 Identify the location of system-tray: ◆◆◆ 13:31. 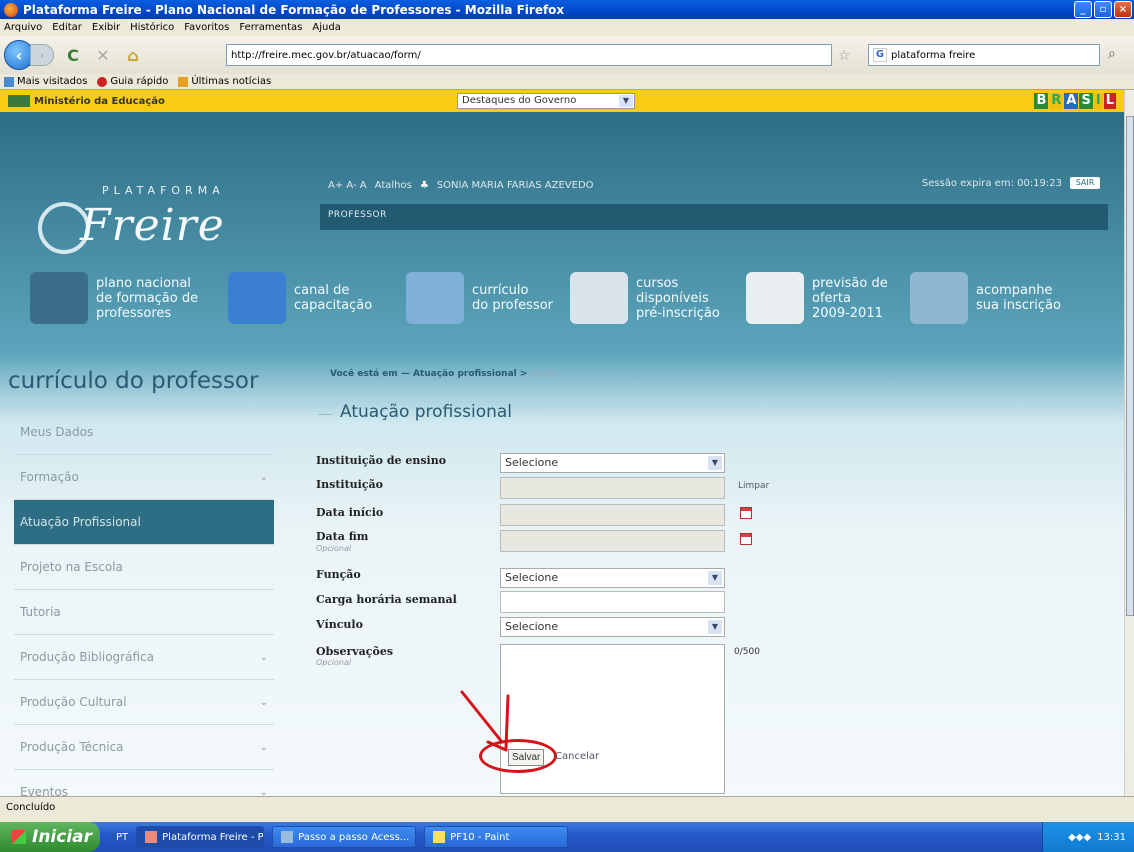
(1088, 837).